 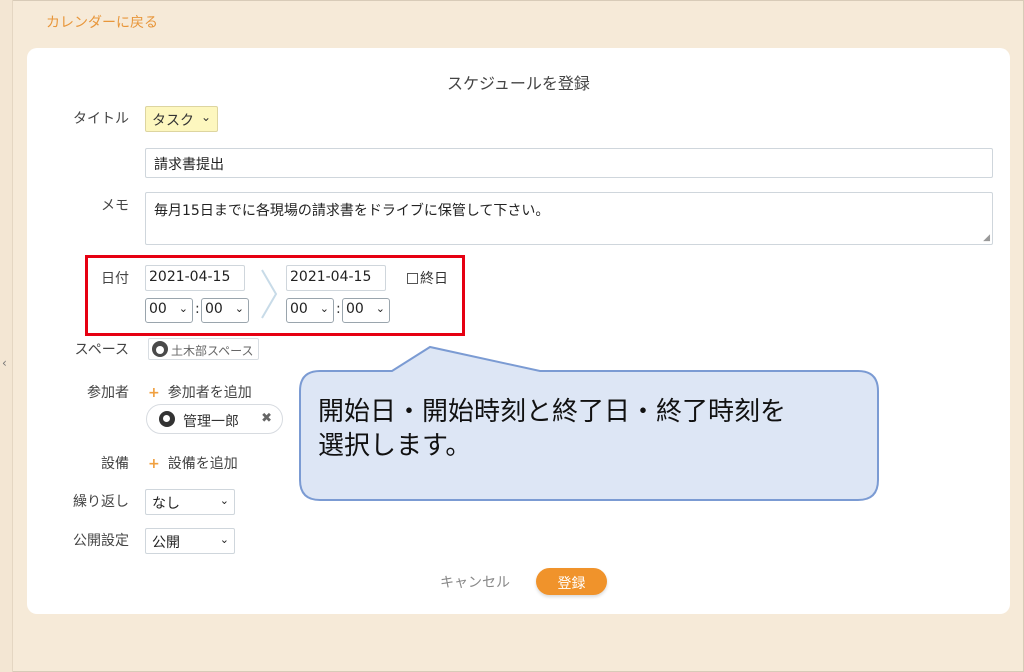 I want to click on callout-line-2: 選択します。, so click(x=395, y=446).